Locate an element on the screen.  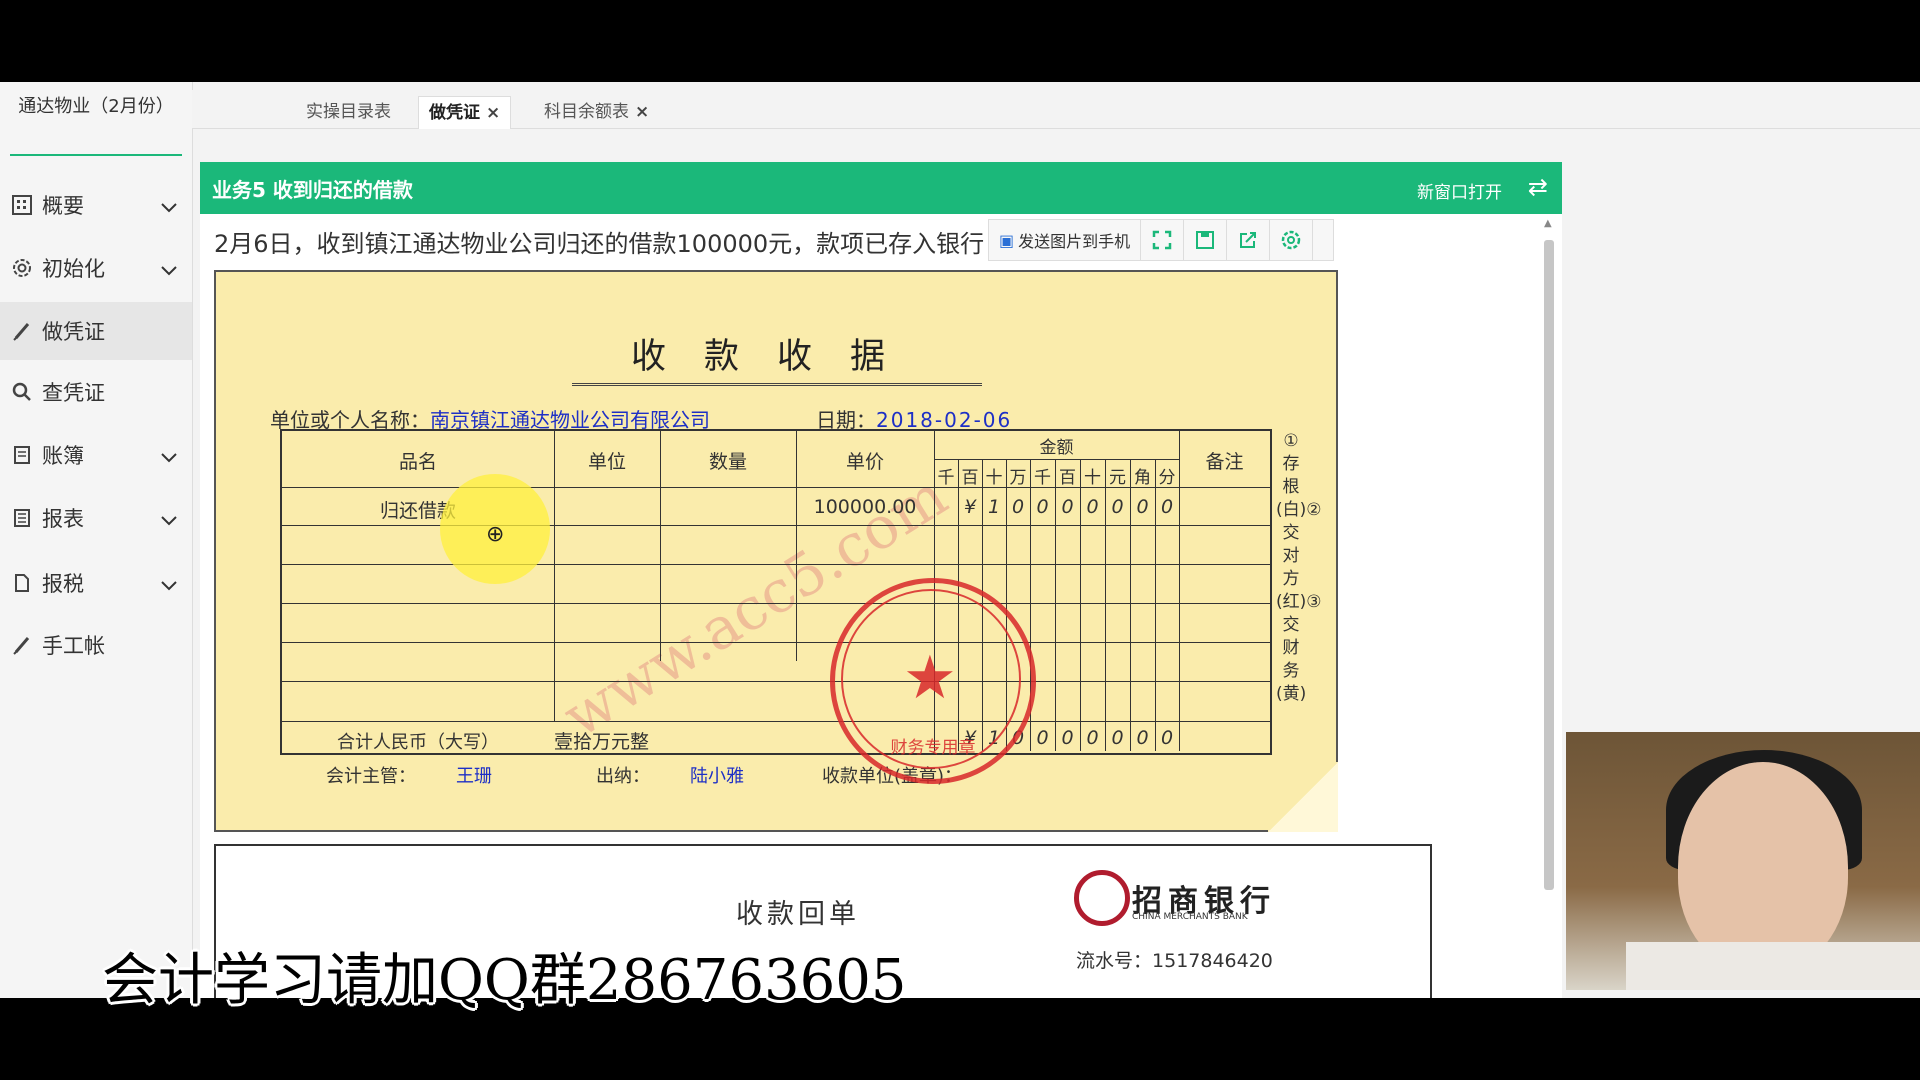
tab-label: 做凭证 is located at coordinates (454, 113).